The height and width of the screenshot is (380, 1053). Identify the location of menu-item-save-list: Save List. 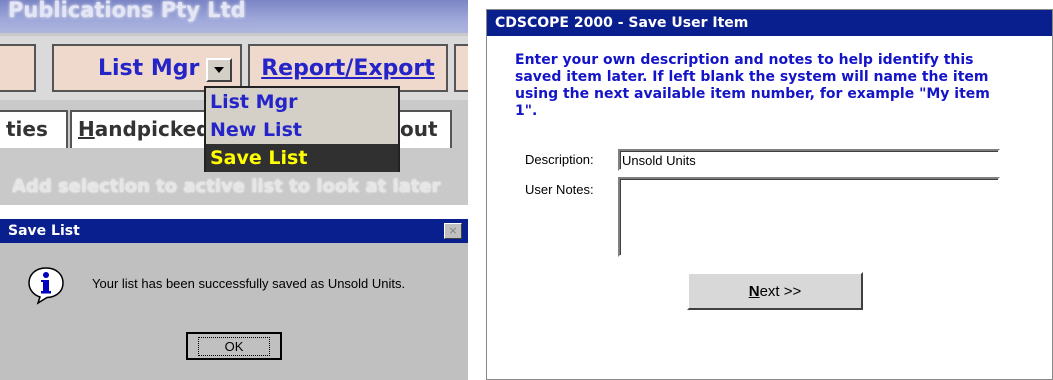
(302, 158).